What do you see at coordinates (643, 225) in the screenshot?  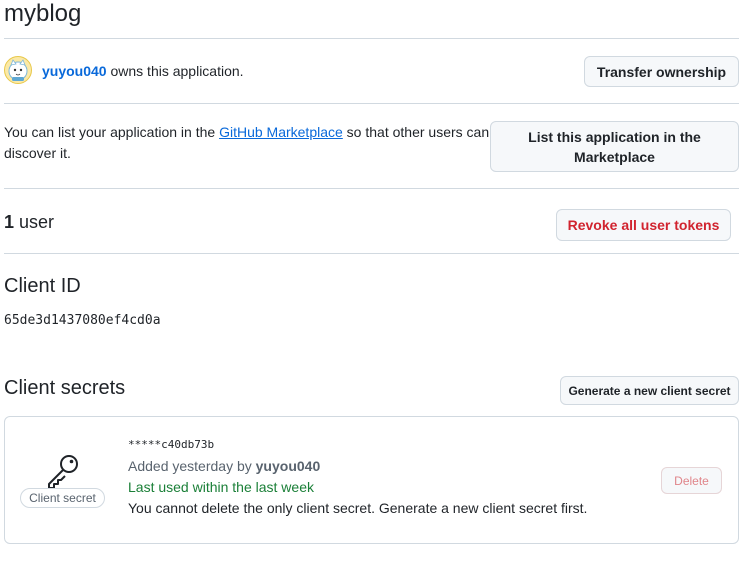 I see `revoke-all-user-tokens-button: Revoke all user tokens` at bounding box center [643, 225].